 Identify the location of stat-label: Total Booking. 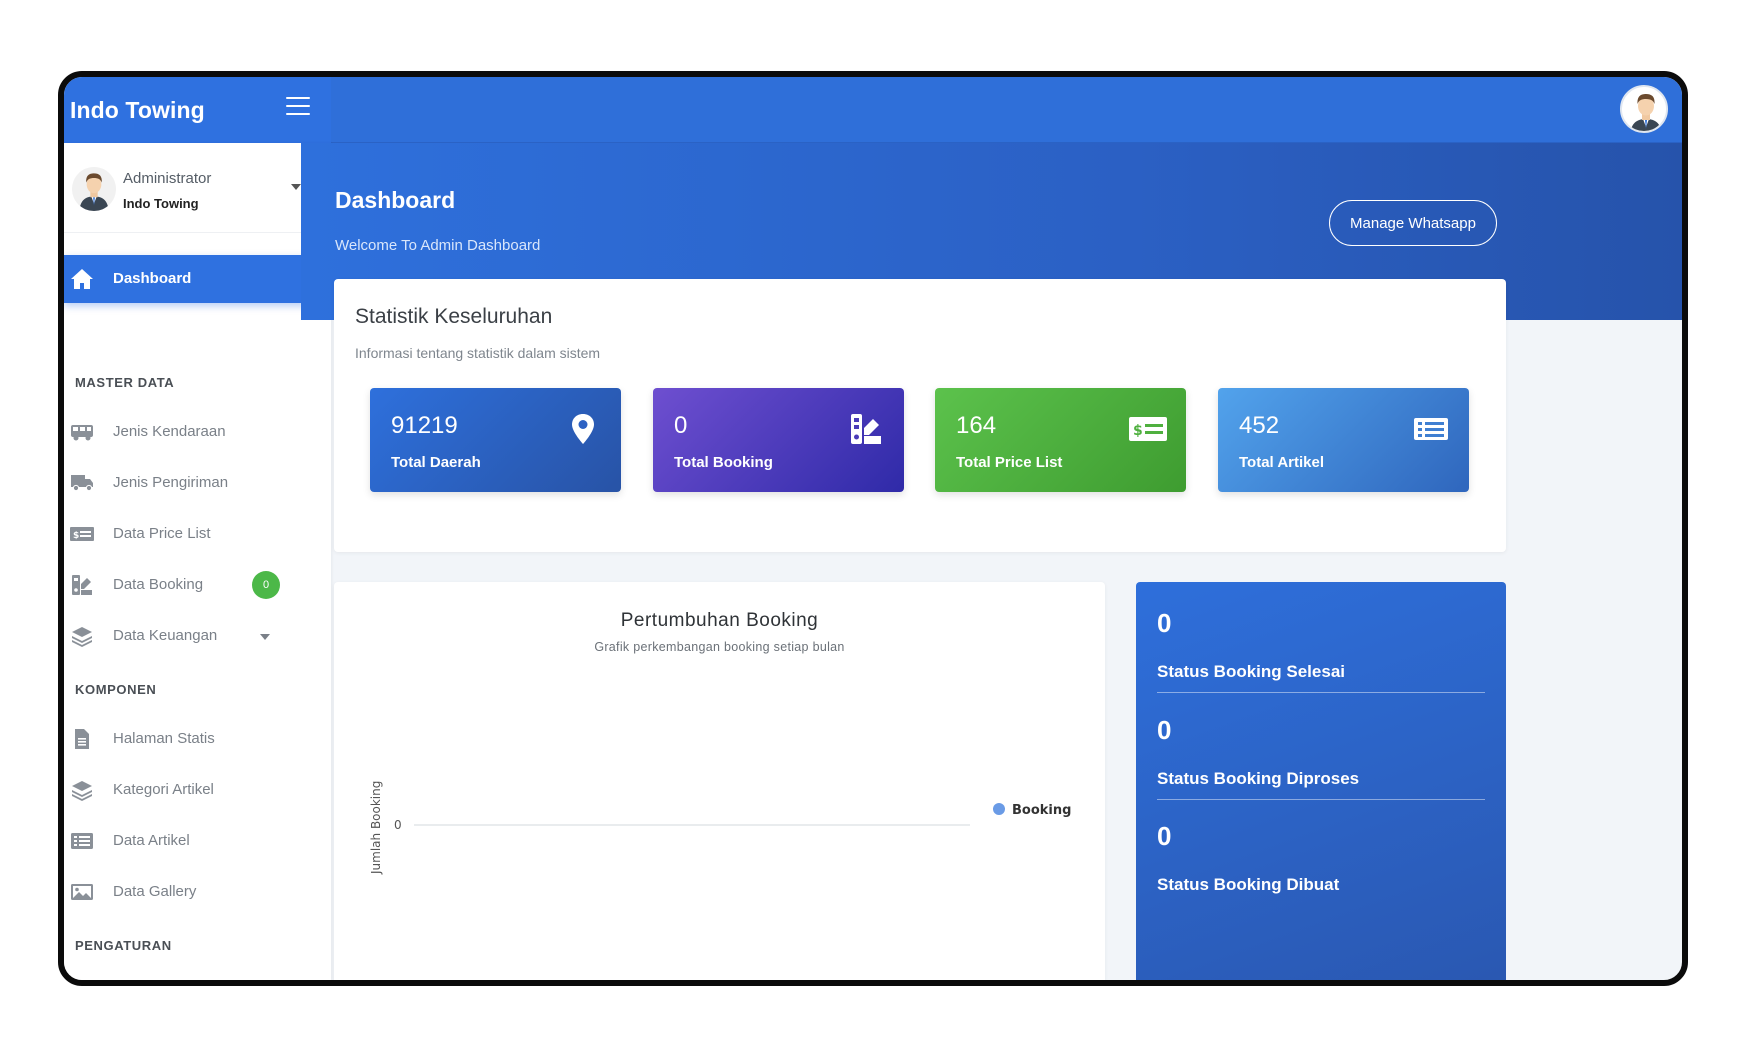
(723, 462).